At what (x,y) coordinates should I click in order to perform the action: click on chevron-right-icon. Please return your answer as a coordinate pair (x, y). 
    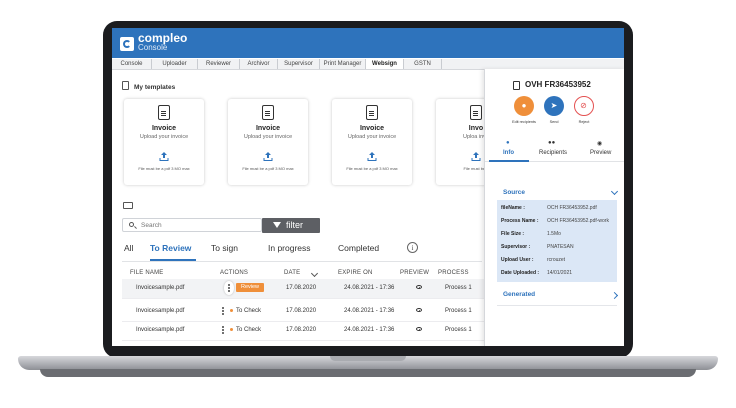
    Looking at the image, I should click on (614, 295).